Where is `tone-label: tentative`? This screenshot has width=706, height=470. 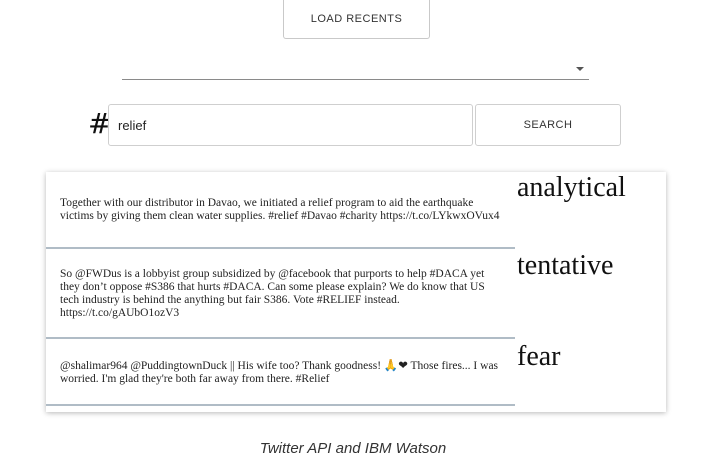
tone-label: tentative is located at coordinates (565, 265).